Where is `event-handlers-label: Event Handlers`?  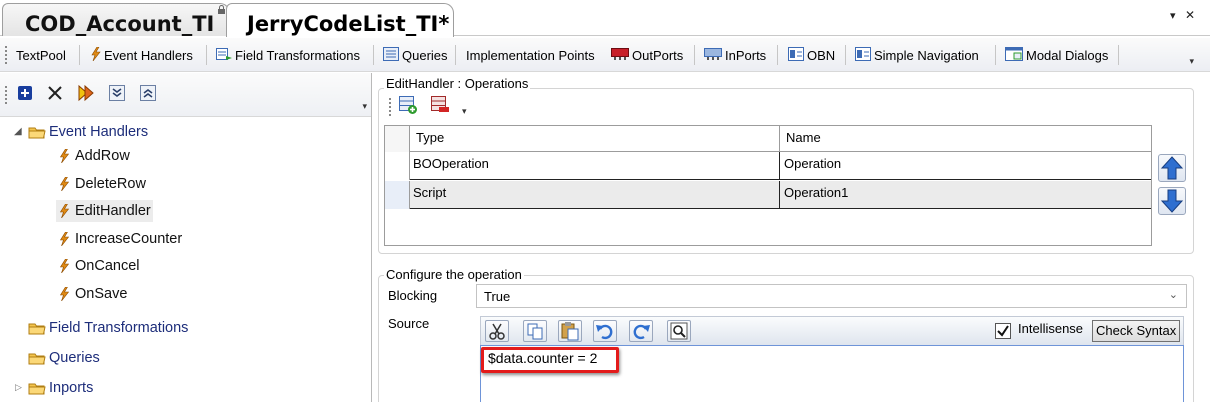
event-handlers-label: Event Handlers is located at coordinates (148, 55).